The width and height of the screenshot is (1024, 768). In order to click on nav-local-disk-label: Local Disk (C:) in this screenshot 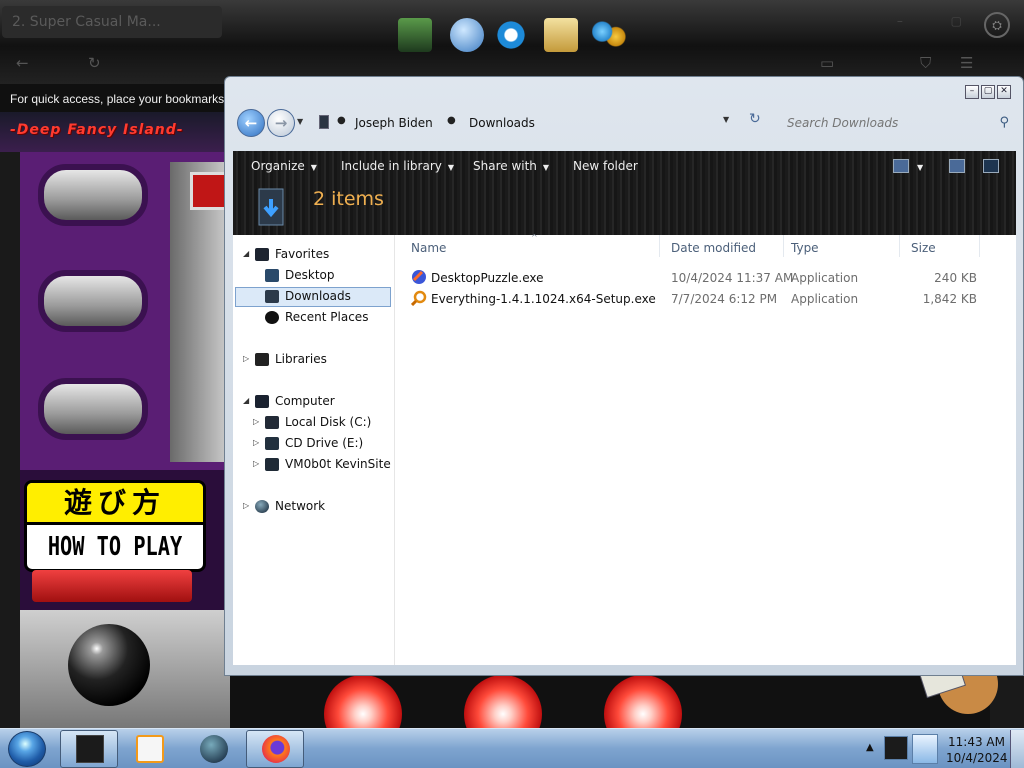, I will do `click(328, 422)`.